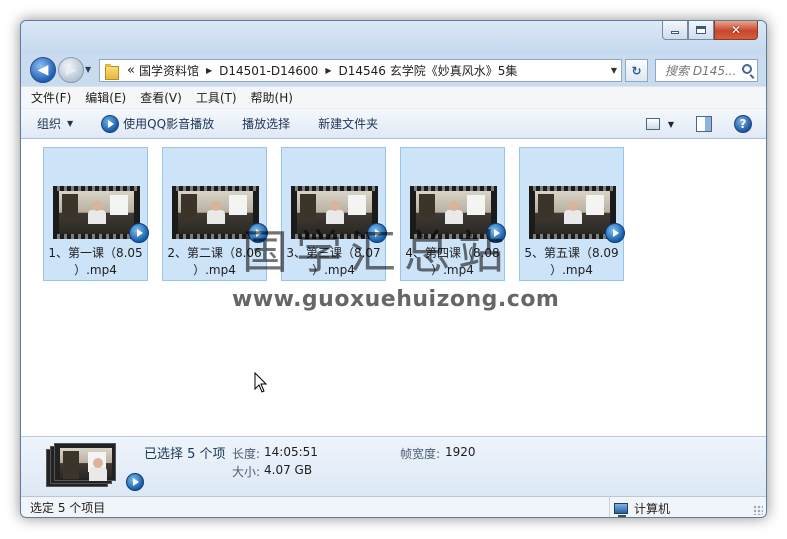  I want to click on status-selection-text: 选定 5 个项目, so click(68, 508).